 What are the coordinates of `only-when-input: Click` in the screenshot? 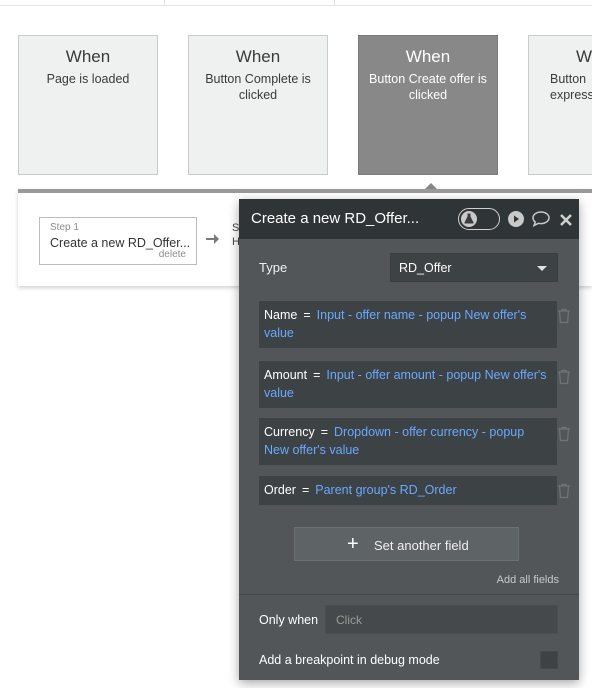 It's located at (441, 619).